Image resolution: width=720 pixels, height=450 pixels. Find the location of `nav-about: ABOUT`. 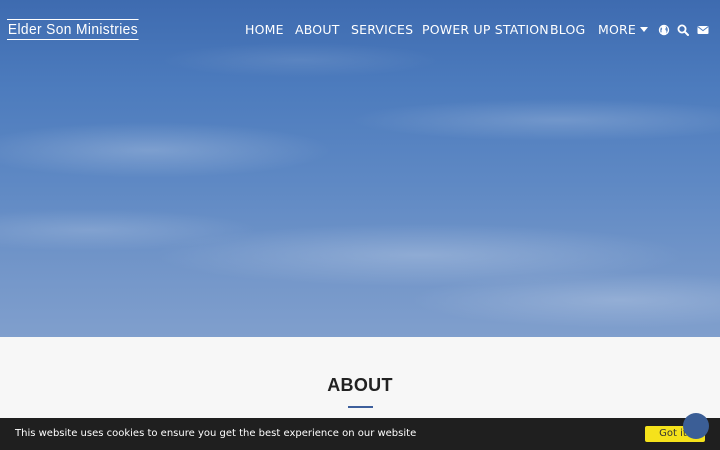

nav-about: ABOUT is located at coordinates (317, 30).